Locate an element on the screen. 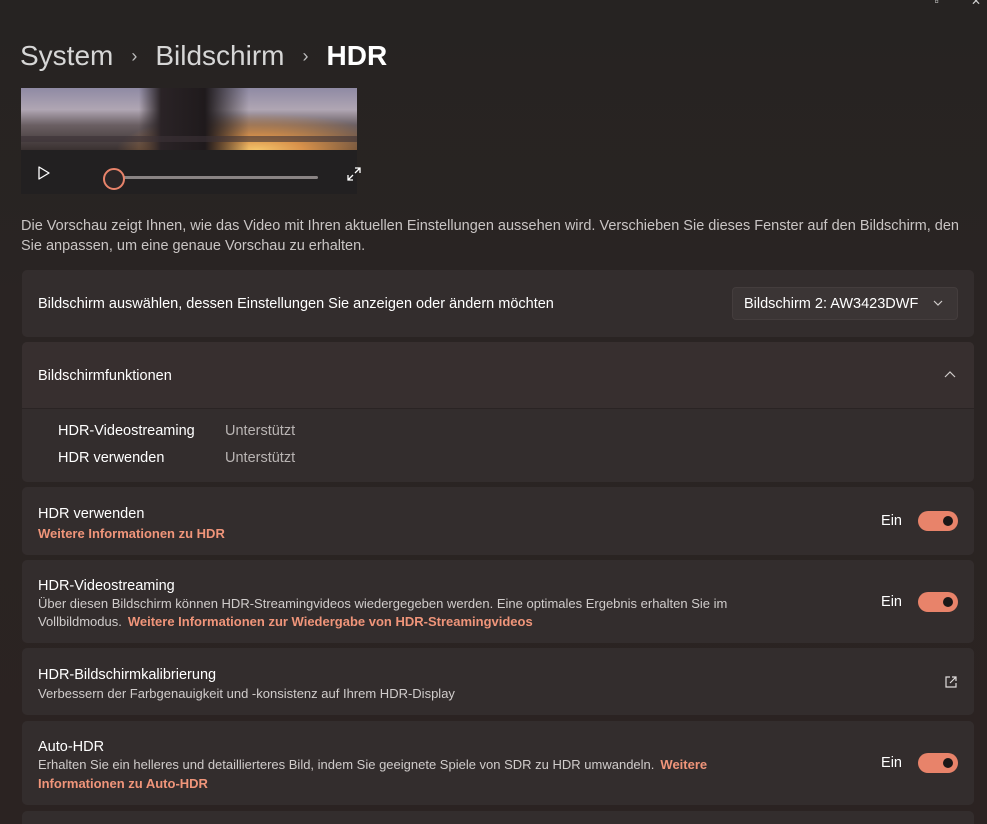 The height and width of the screenshot is (824, 987). external-link-icon is located at coordinates (951, 682).